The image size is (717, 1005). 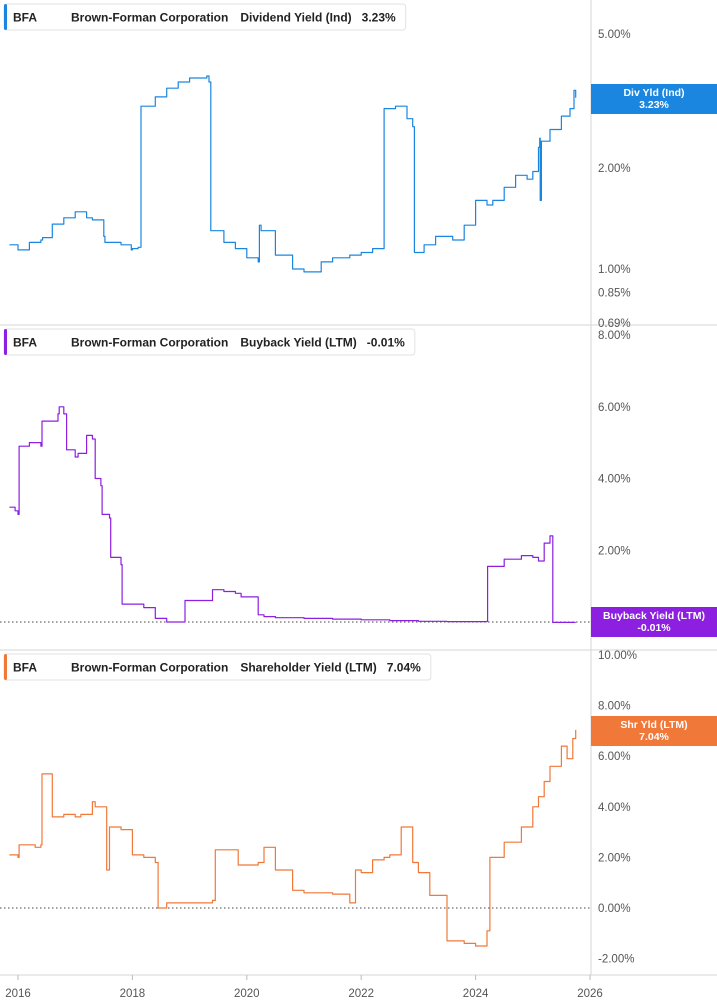 I want to click on x-tick-label: 2022, so click(x=361, y=994).